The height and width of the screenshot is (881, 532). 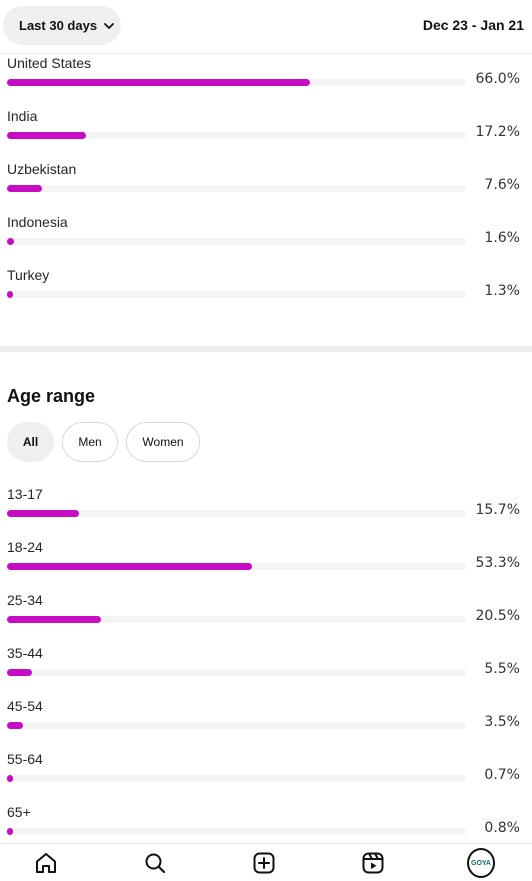 I want to click on age-label: 25-34, so click(x=25, y=600).